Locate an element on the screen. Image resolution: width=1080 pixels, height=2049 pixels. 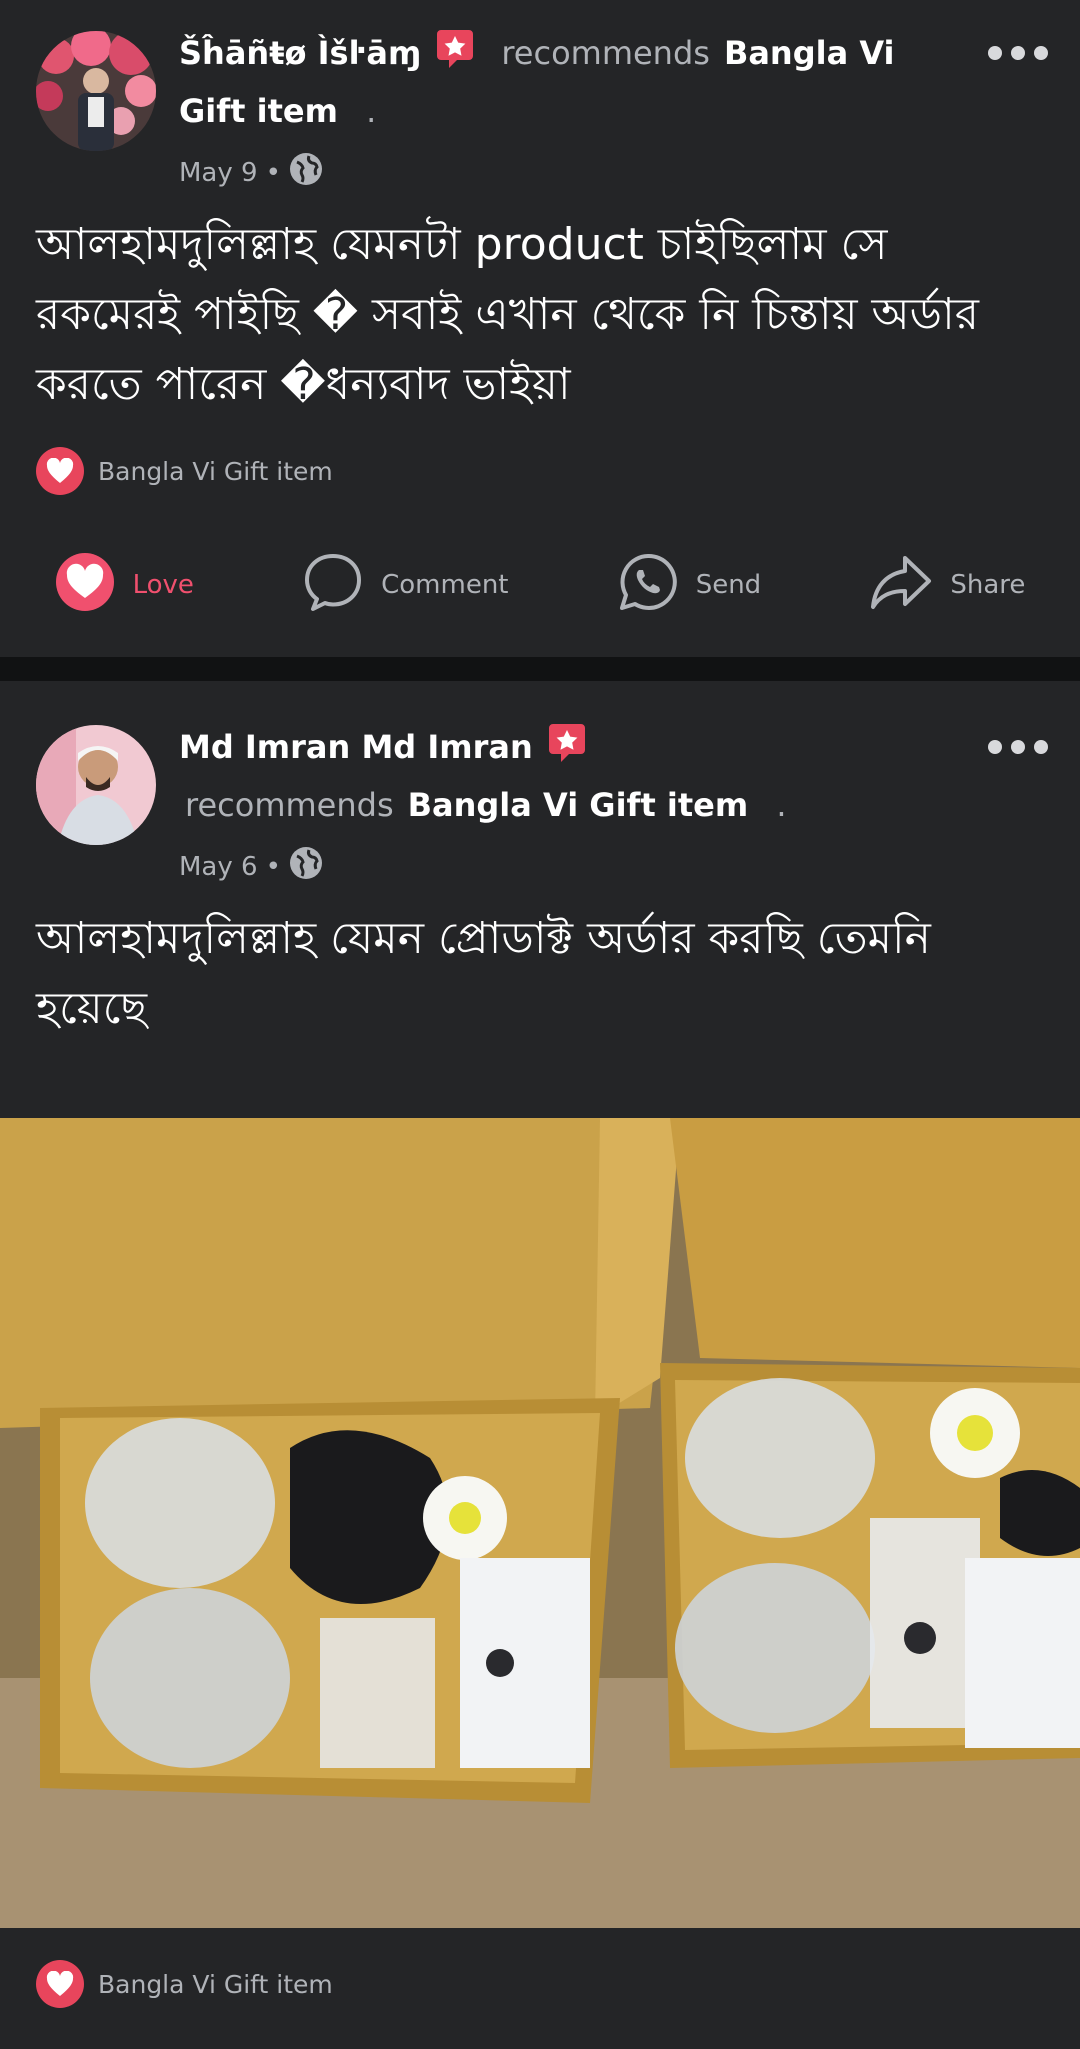
share-label: Share is located at coordinates (988, 585).